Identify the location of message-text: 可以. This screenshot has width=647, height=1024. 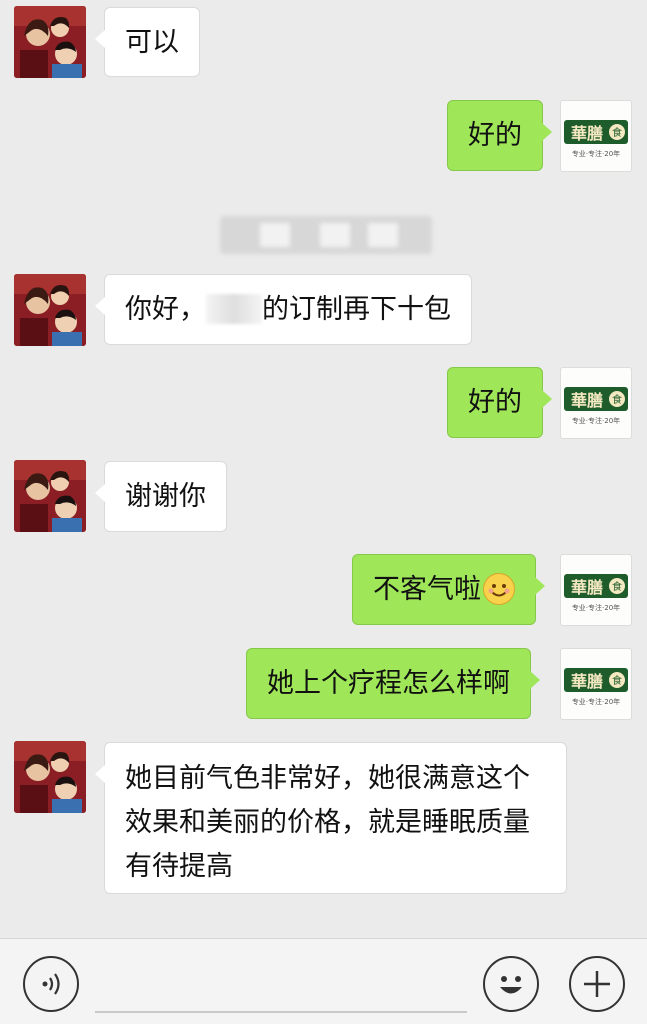
(152, 42).